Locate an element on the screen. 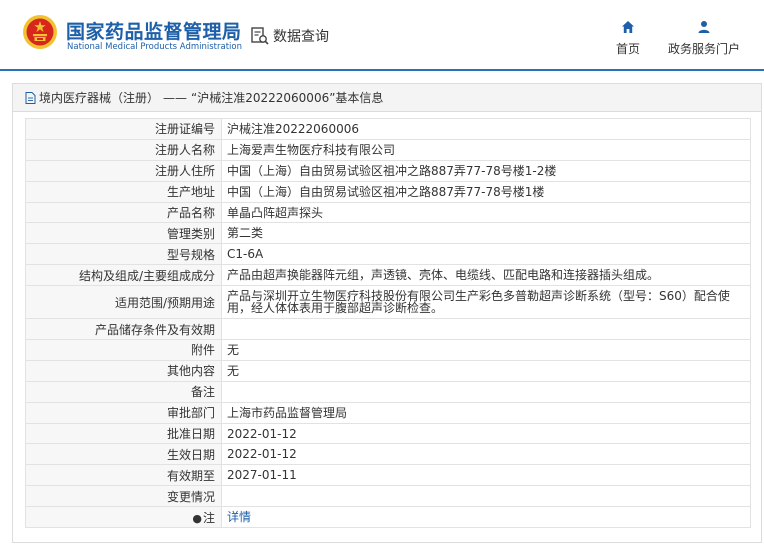 The image size is (764, 550). brand-title-cn: 国家药品监督管理局 is located at coordinates (154, 30).